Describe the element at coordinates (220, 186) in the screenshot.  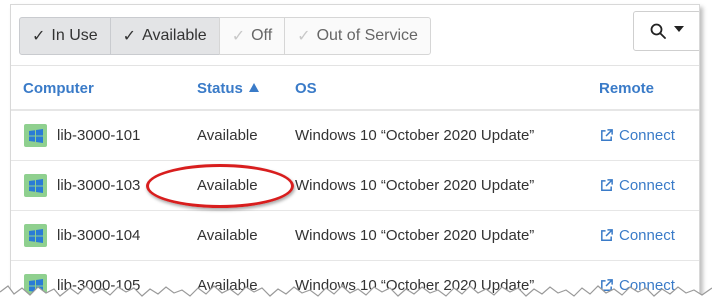
I see `highlight-annotation-ellipse` at that location.